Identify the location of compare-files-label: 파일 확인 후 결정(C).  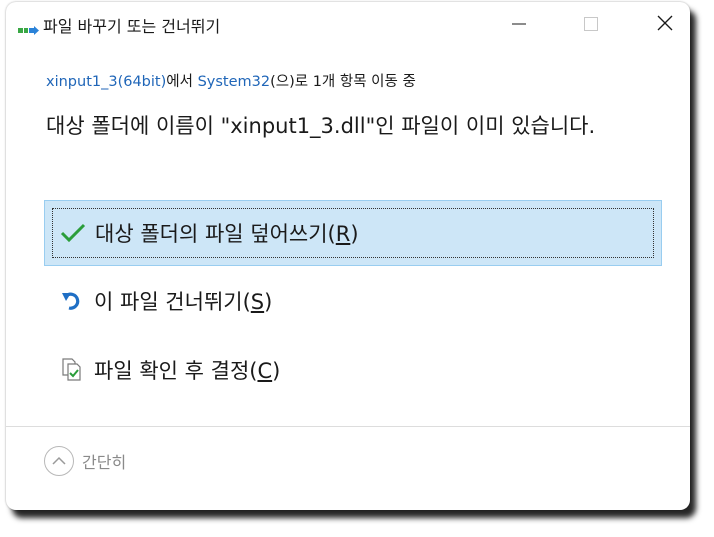
(187, 371).